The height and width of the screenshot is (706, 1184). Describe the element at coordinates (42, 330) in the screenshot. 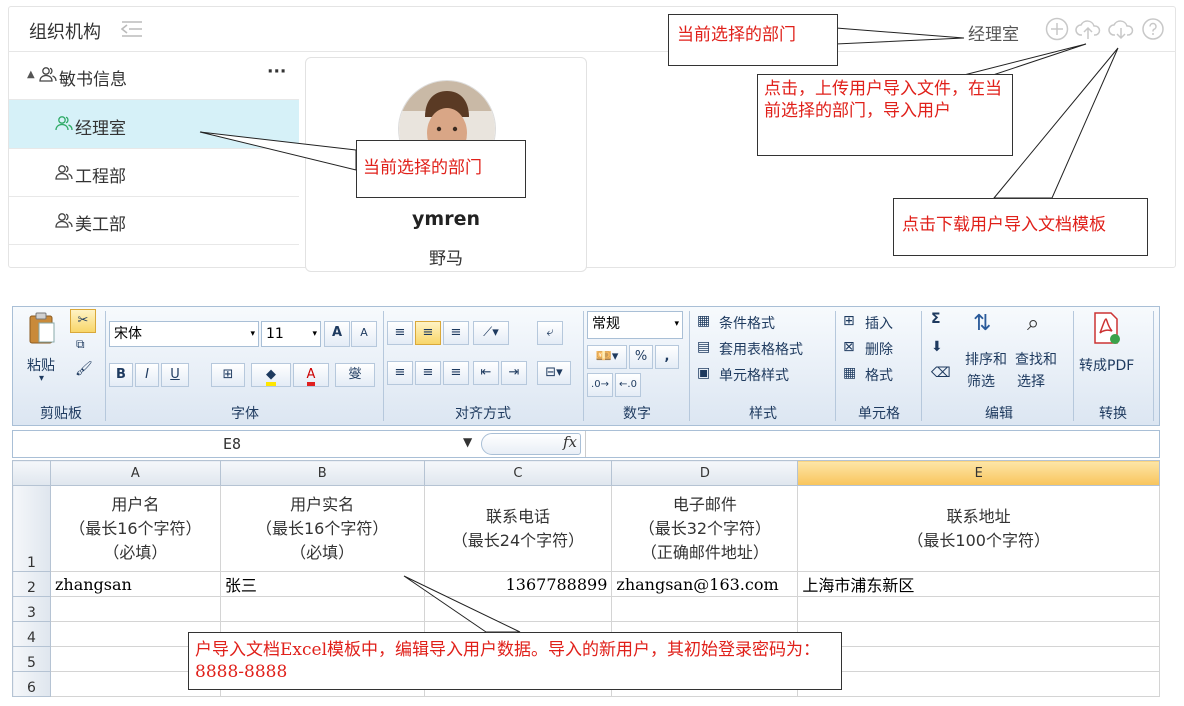

I see `paste-icon` at that location.